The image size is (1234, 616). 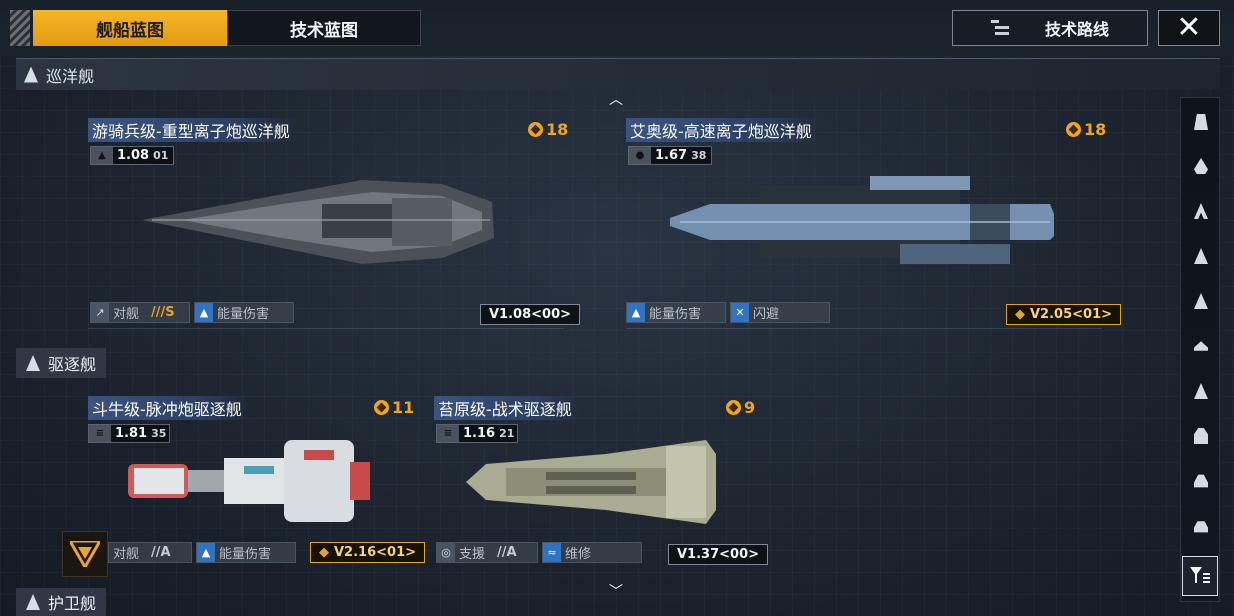 What do you see at coordinates (1086, 129) in the screenshot?
I see `ship-cost: 18` at bounding box center [1086, 129].